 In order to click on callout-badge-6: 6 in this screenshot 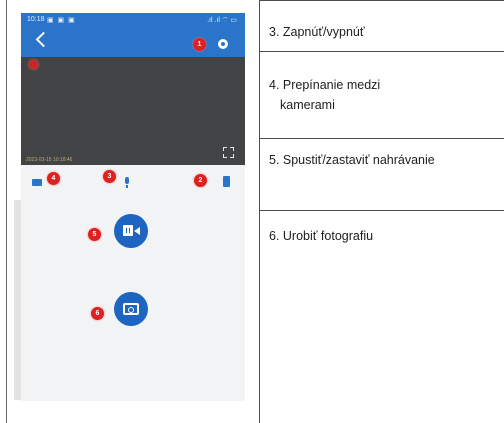, I will do `click(97, 313)`.